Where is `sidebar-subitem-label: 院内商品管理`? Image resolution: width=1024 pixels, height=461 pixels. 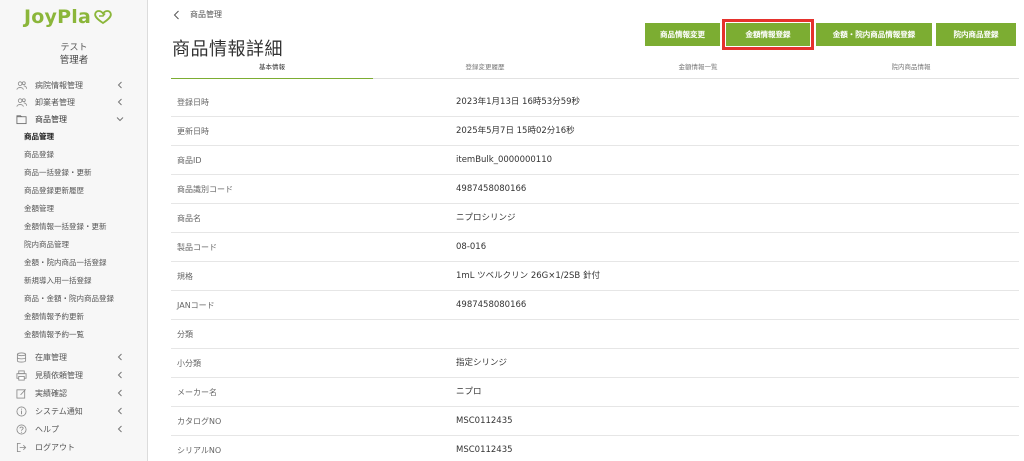 sidebar-subitem-label: 院内商品管理 is located at coordinates (46, 244).